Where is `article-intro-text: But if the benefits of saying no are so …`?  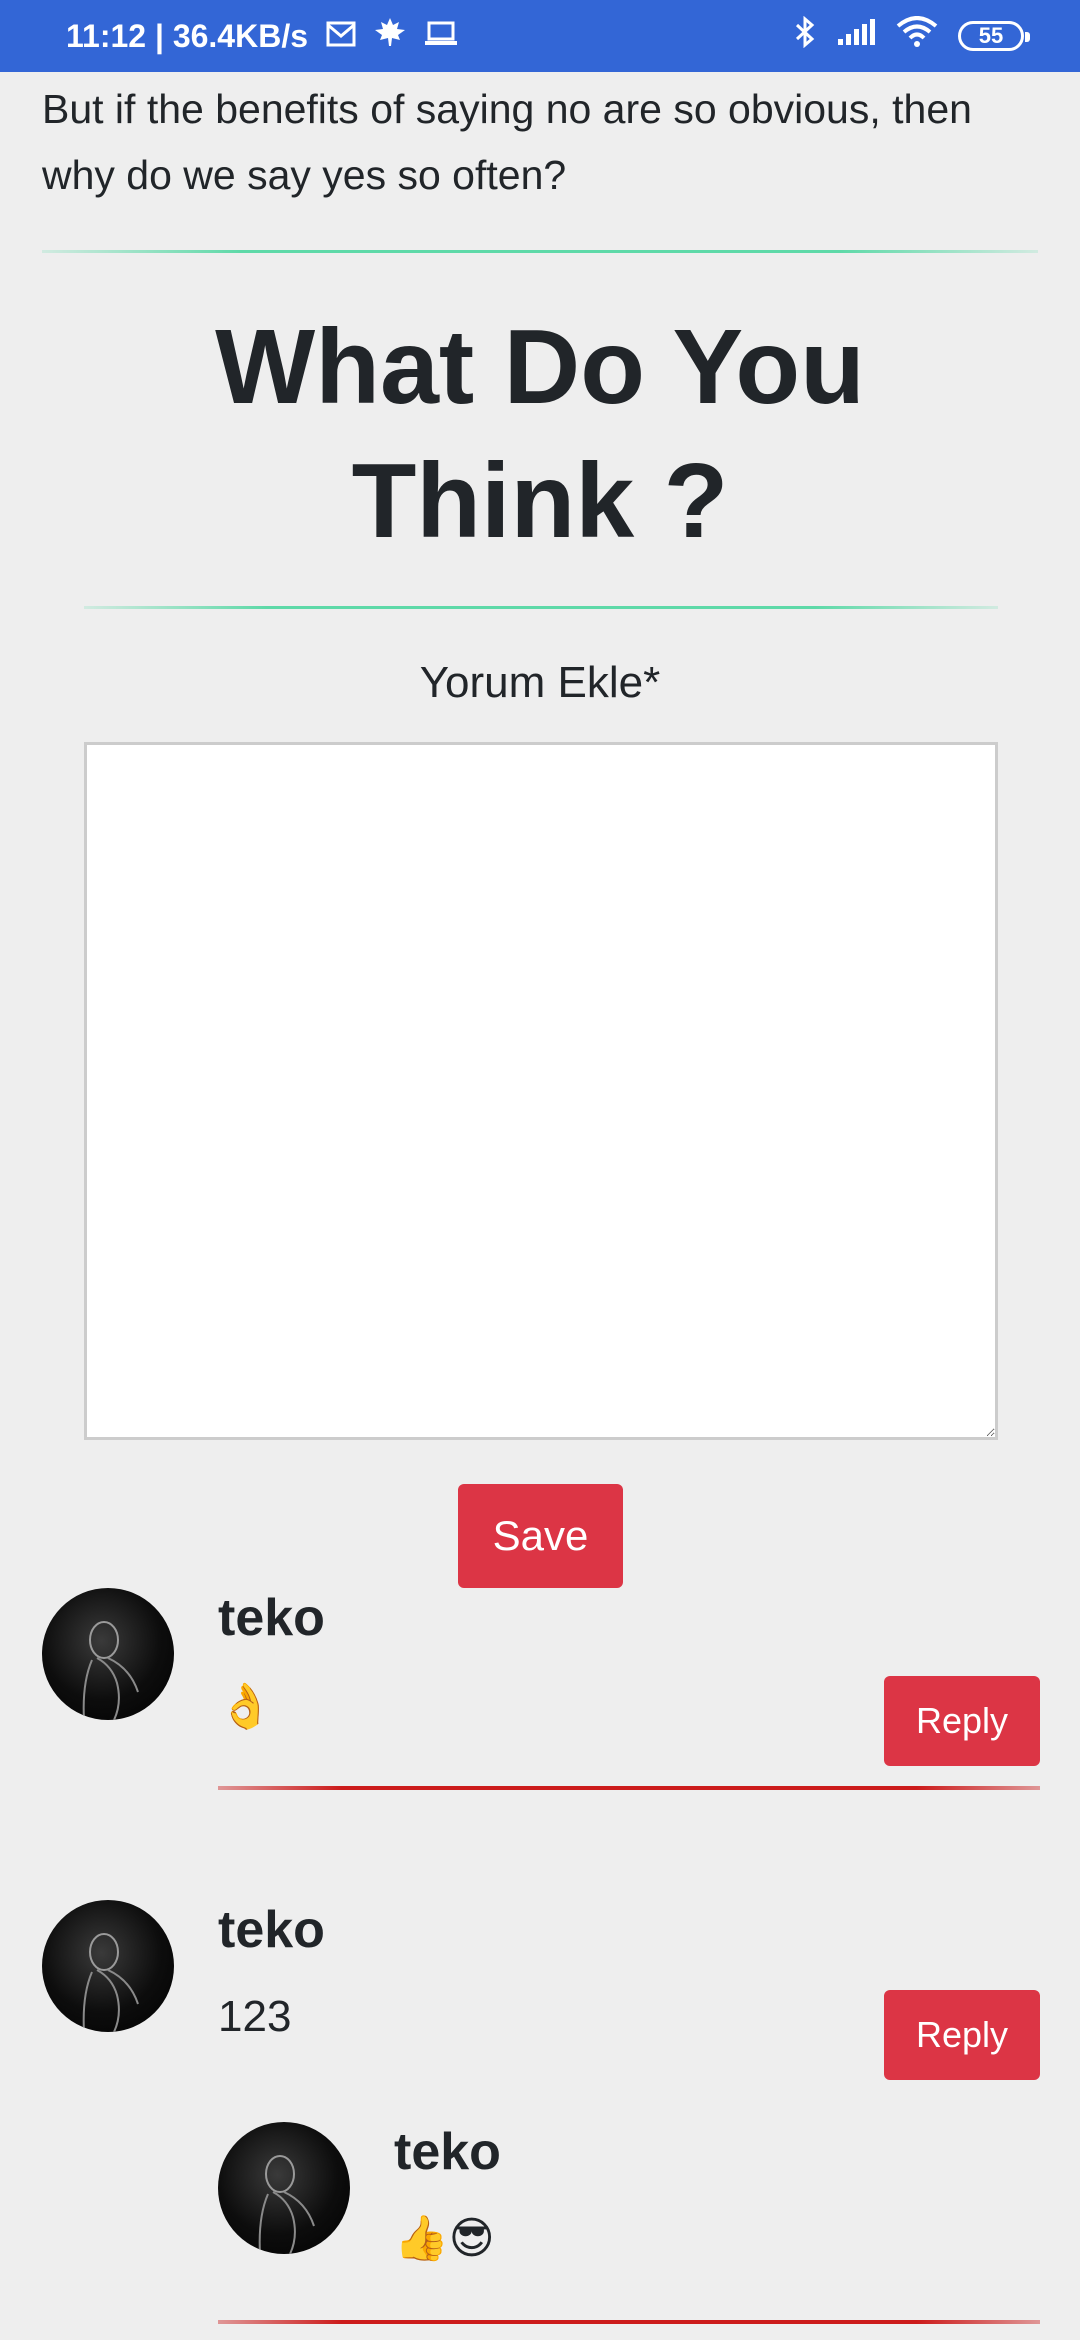 article-intro-text: But if the benefits of saying no are so … is located at coordinates (507, 142).